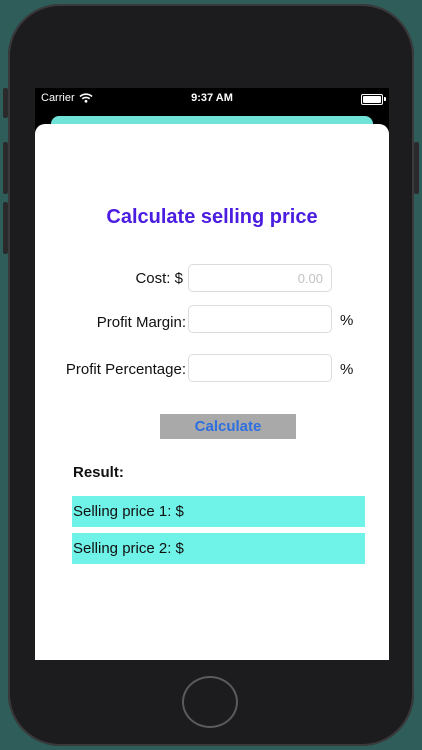  Describe the element at coordinates (228, 426) in the screenshot. I see `calculate-button: Calculate` at that location.